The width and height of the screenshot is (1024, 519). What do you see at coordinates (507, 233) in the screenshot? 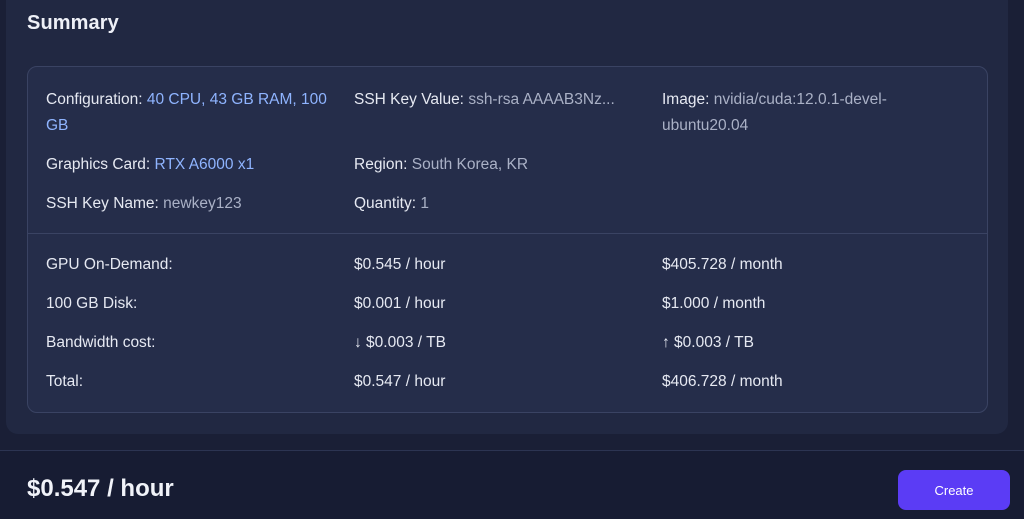
I see `divider` at bounding box center [507, 233].